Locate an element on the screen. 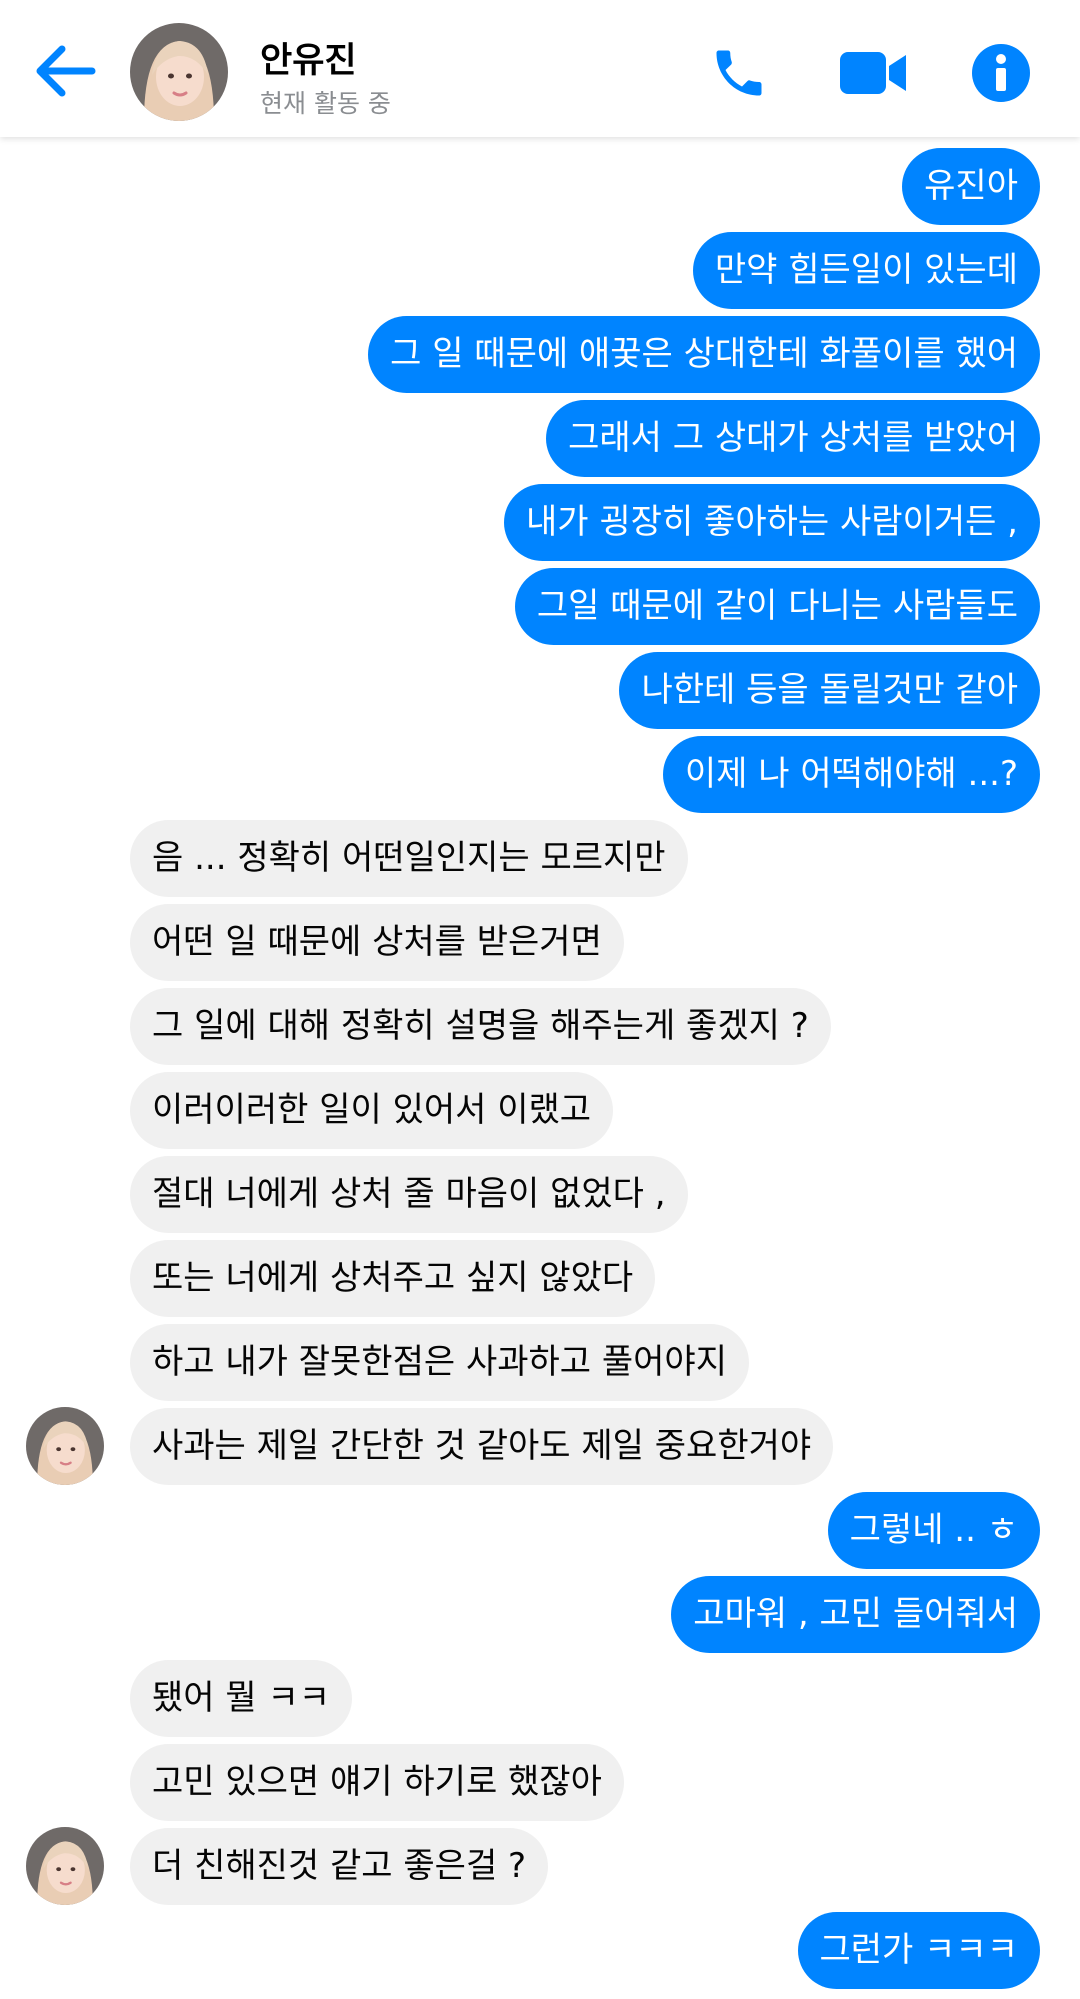 This screenshot has height=1999, width=1080. message-bubble-sent: 그 일 때문에 애꿎은 상대한테 화풀이를 했어 is located at coordinates (704, 354).